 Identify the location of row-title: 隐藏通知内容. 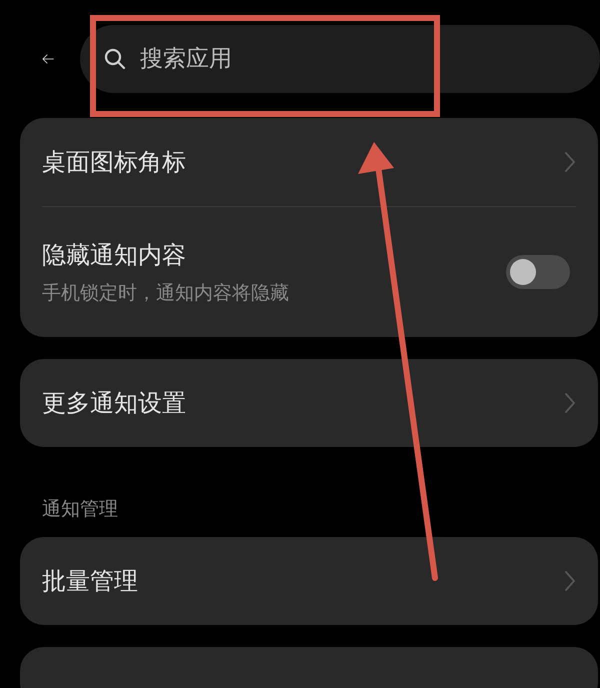
(114, 255).